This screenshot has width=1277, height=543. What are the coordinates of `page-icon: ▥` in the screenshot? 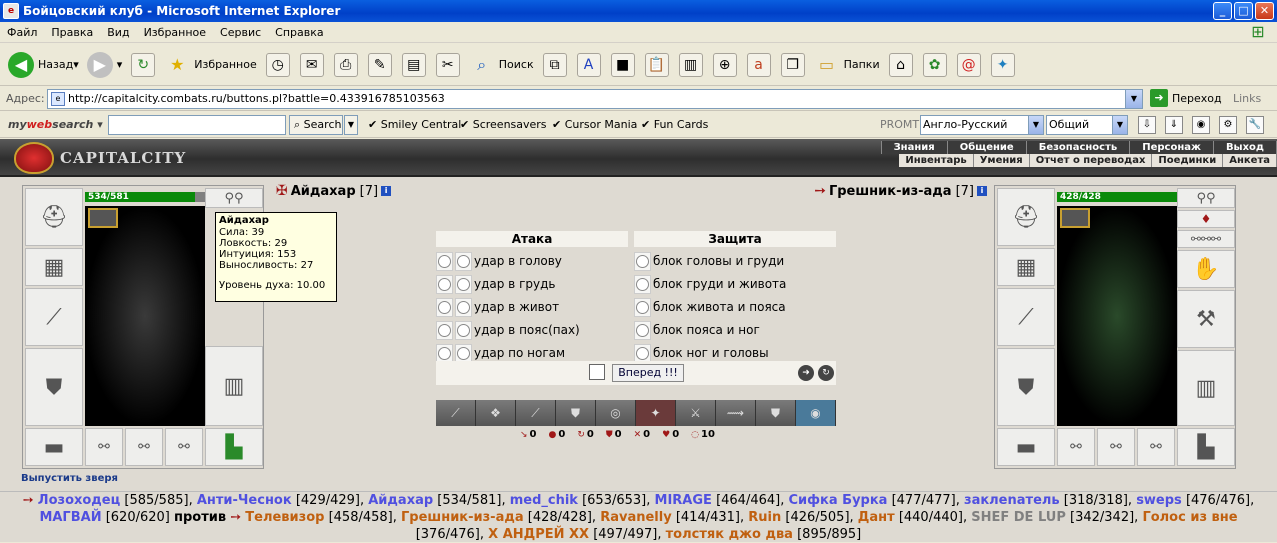 It's located at (690, 64).